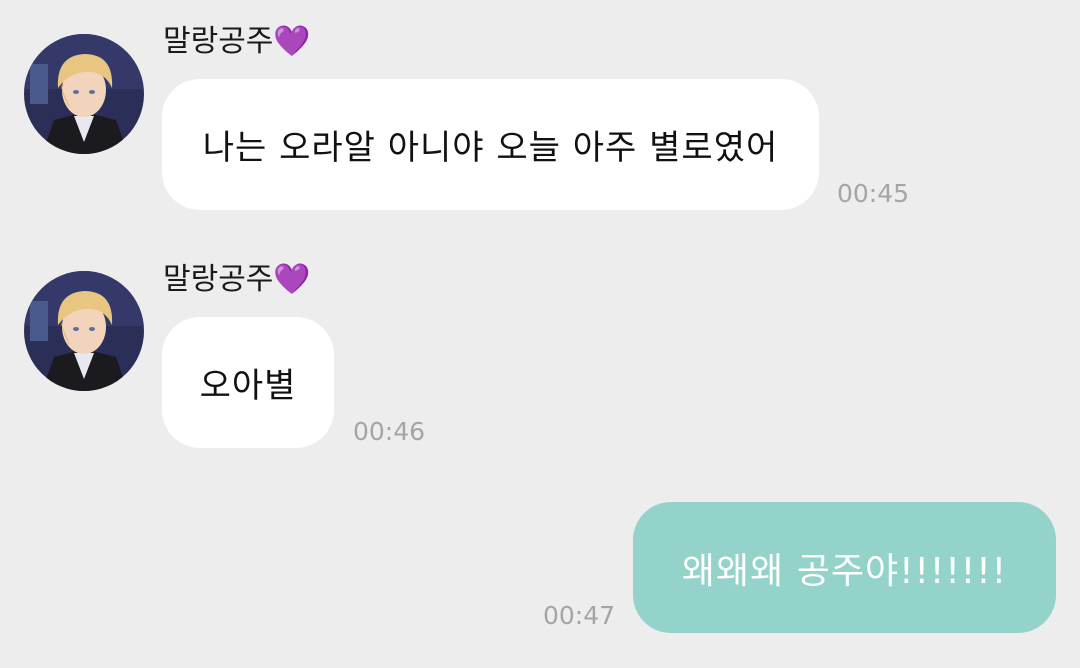  I want to click on message-time: 00:47, so click(579, 615).